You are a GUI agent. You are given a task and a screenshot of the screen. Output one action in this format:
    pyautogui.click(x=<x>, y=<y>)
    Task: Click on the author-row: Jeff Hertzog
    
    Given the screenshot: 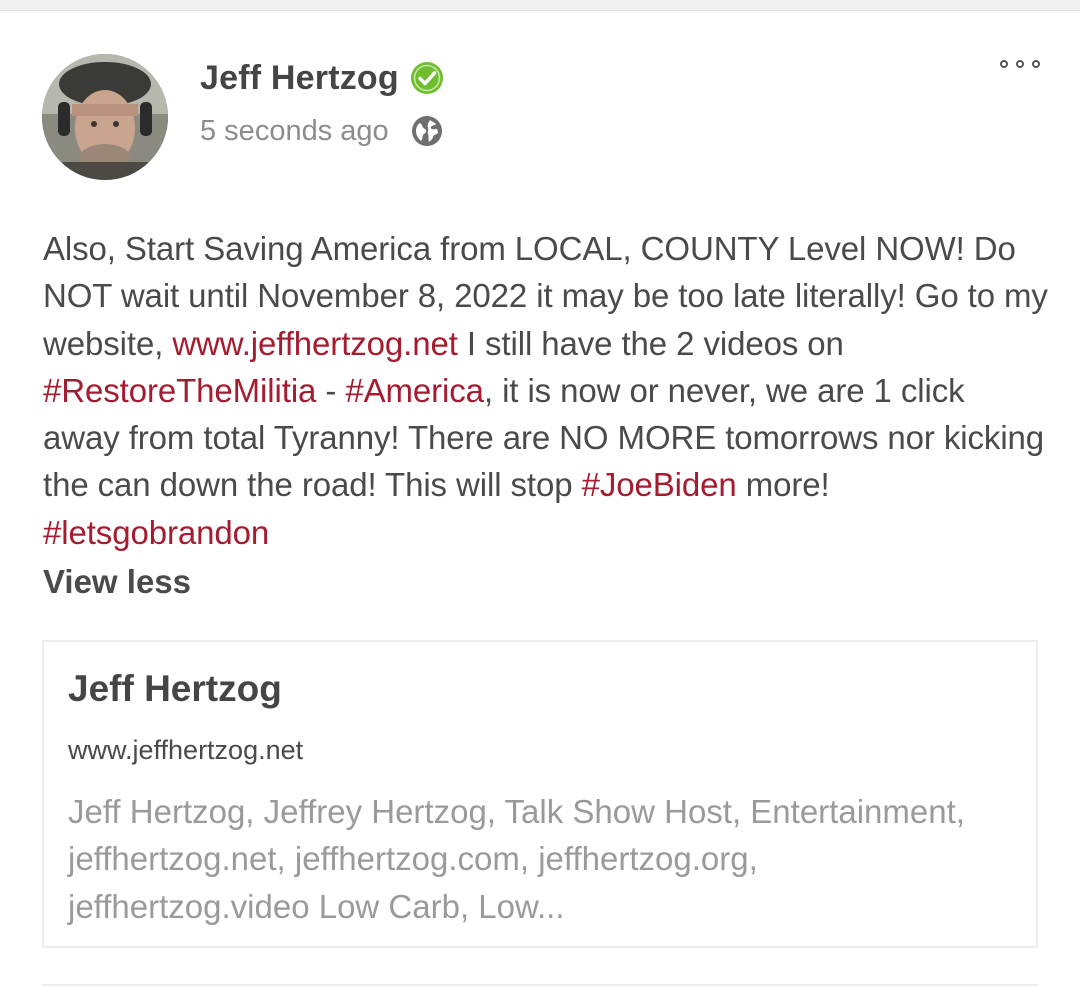 What is the action you would take?
    pyautogui.click(x=322, y=78)
    